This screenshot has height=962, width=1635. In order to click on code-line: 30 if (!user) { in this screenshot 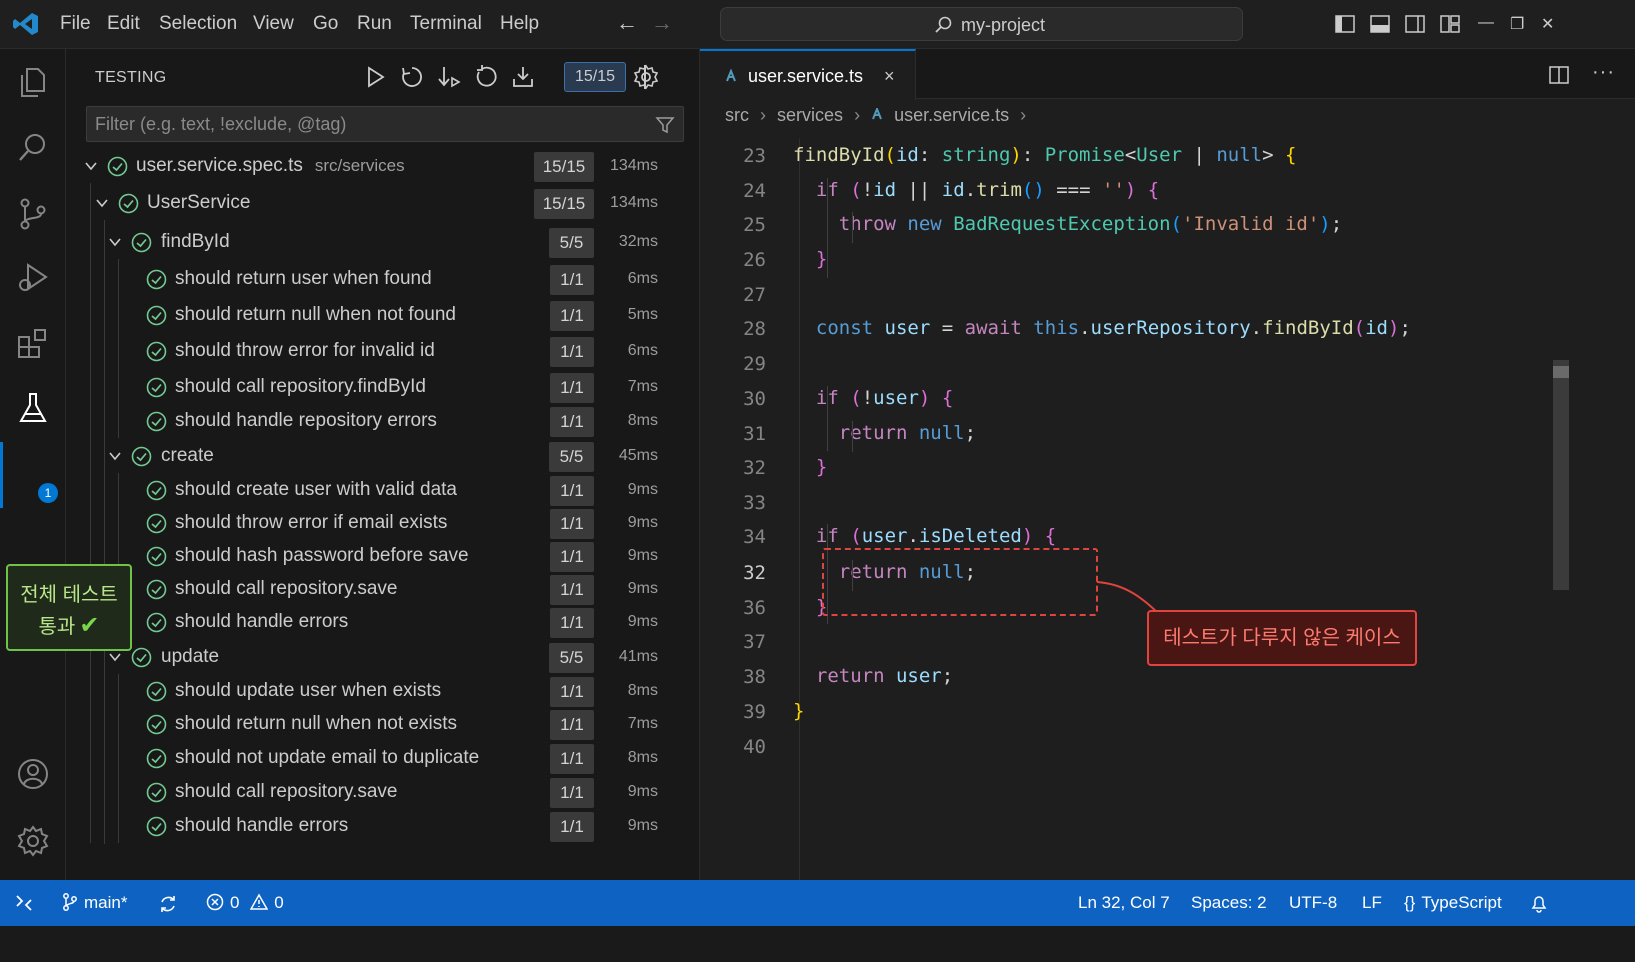, I will do `click(1167, 399)`.